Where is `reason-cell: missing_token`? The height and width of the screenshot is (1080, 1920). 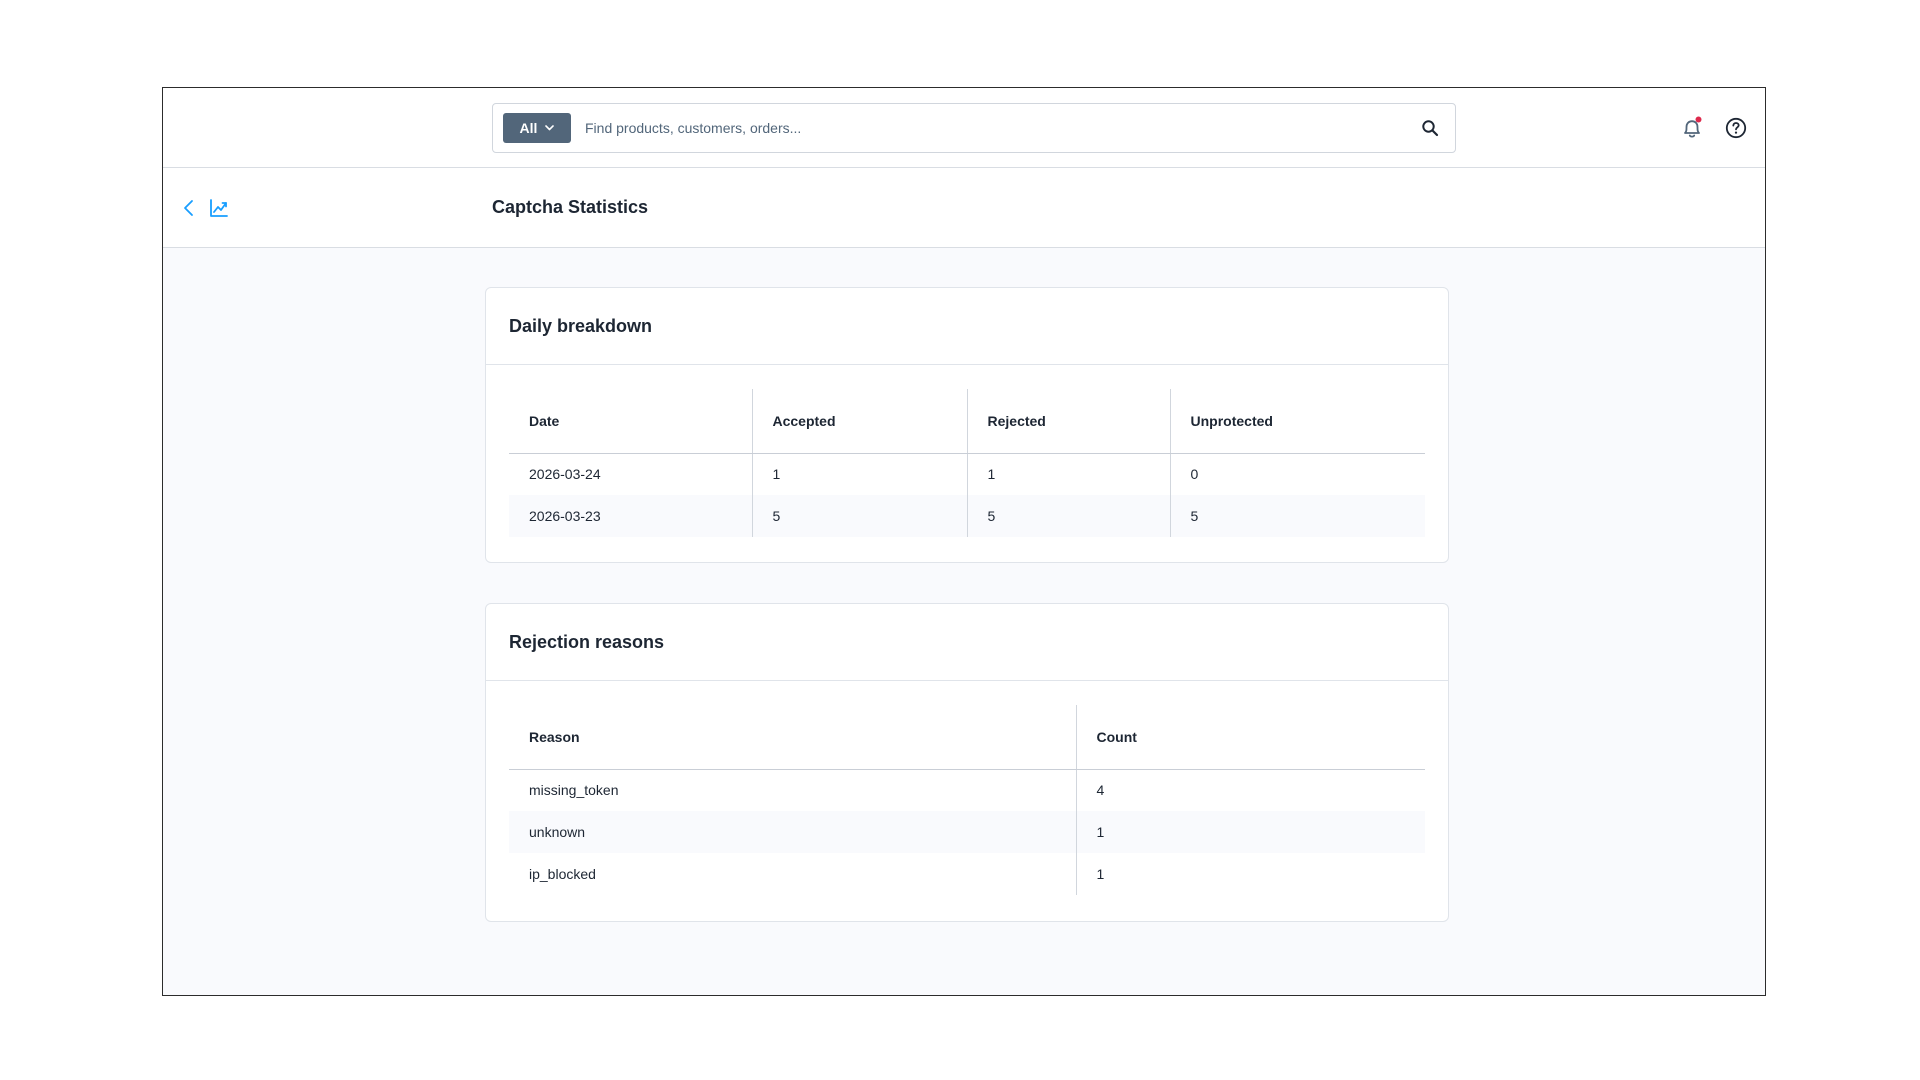
reason-cell: missing_token is located at coordinates (574, 790).